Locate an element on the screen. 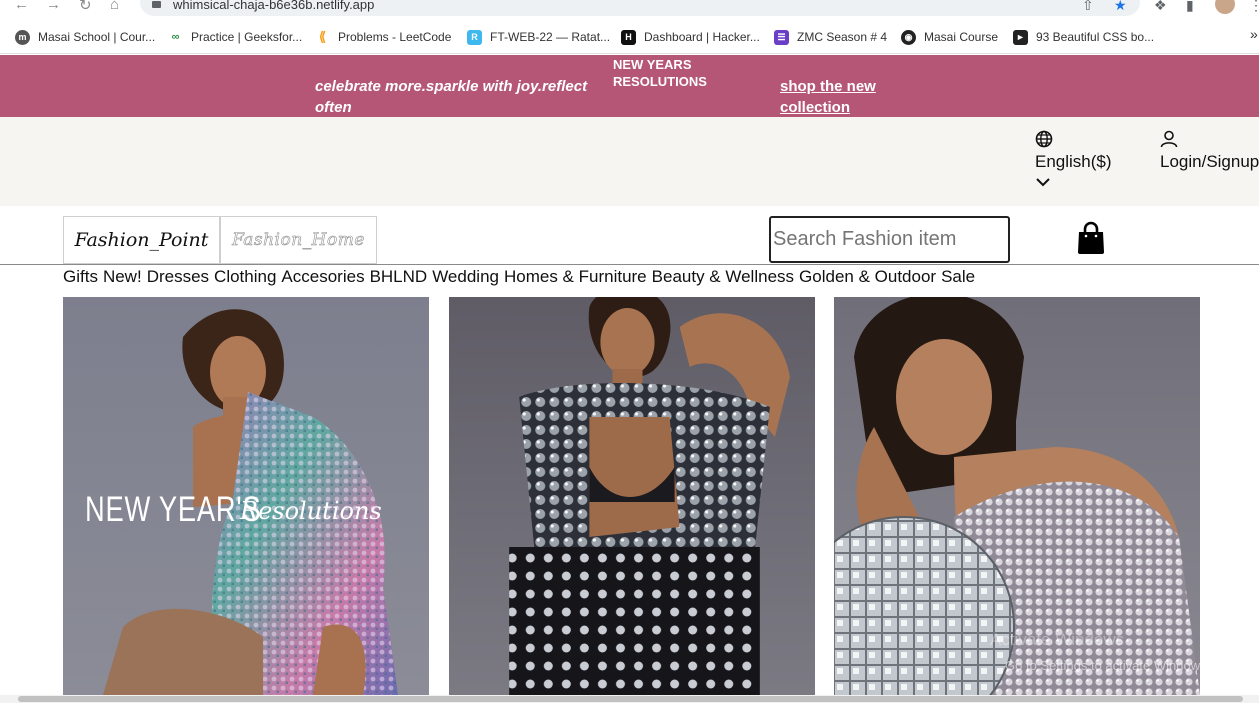  bookmark-zmc: ☰ ZMC Season # 4 is located at coordinates (830, 37).